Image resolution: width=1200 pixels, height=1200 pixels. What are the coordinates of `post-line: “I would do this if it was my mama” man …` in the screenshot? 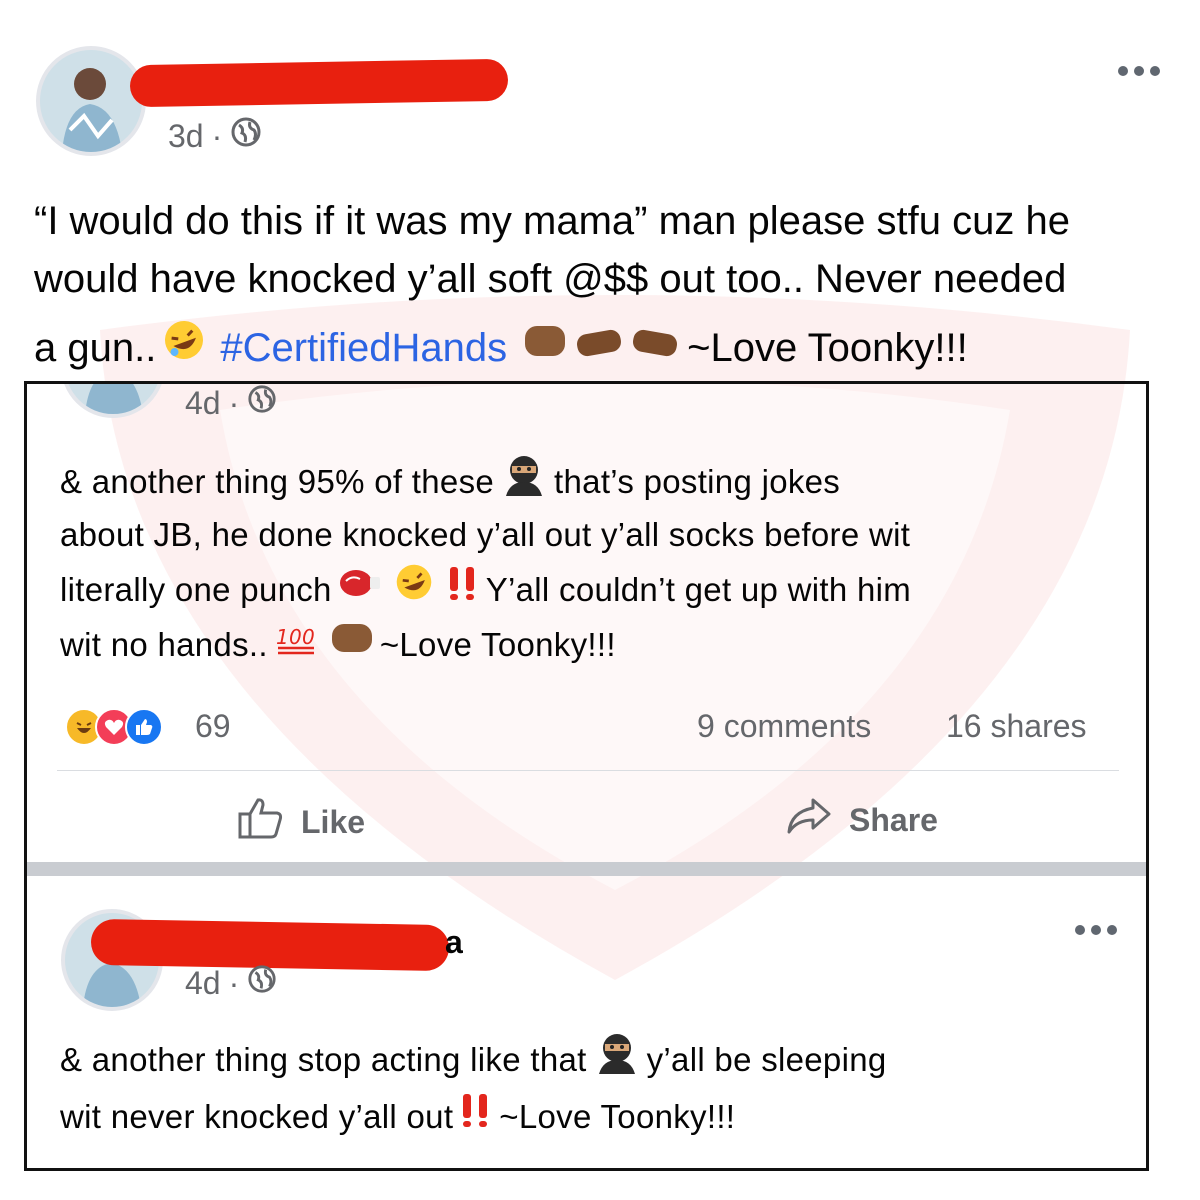 It's located at (552, 221).